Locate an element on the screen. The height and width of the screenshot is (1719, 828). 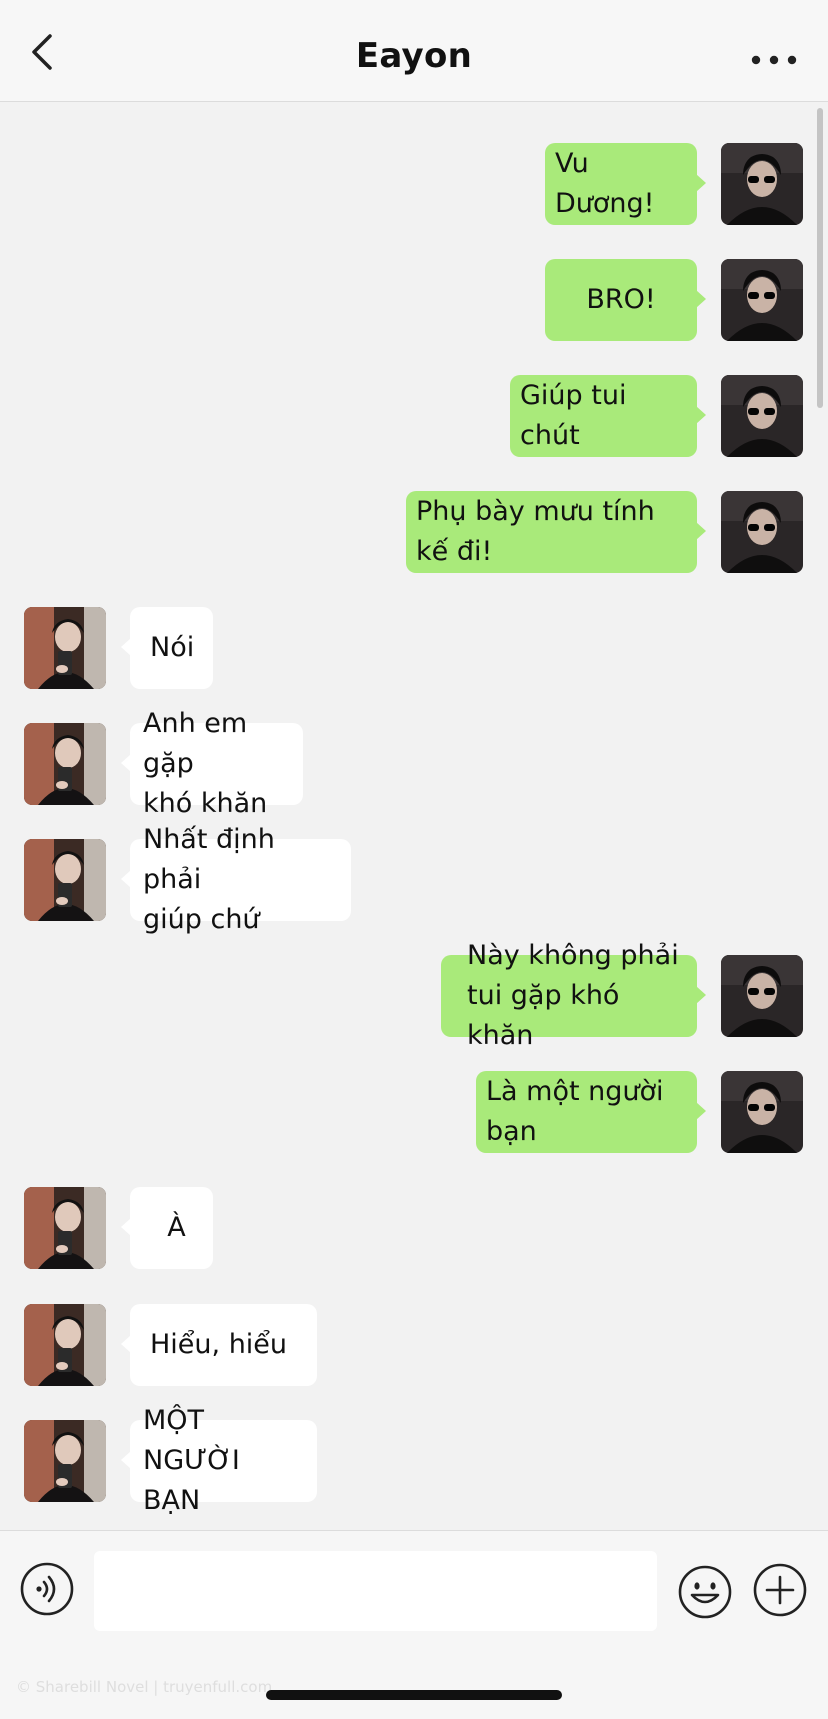
message-row: Giúp tui chút is located at coordinates (414, 416).